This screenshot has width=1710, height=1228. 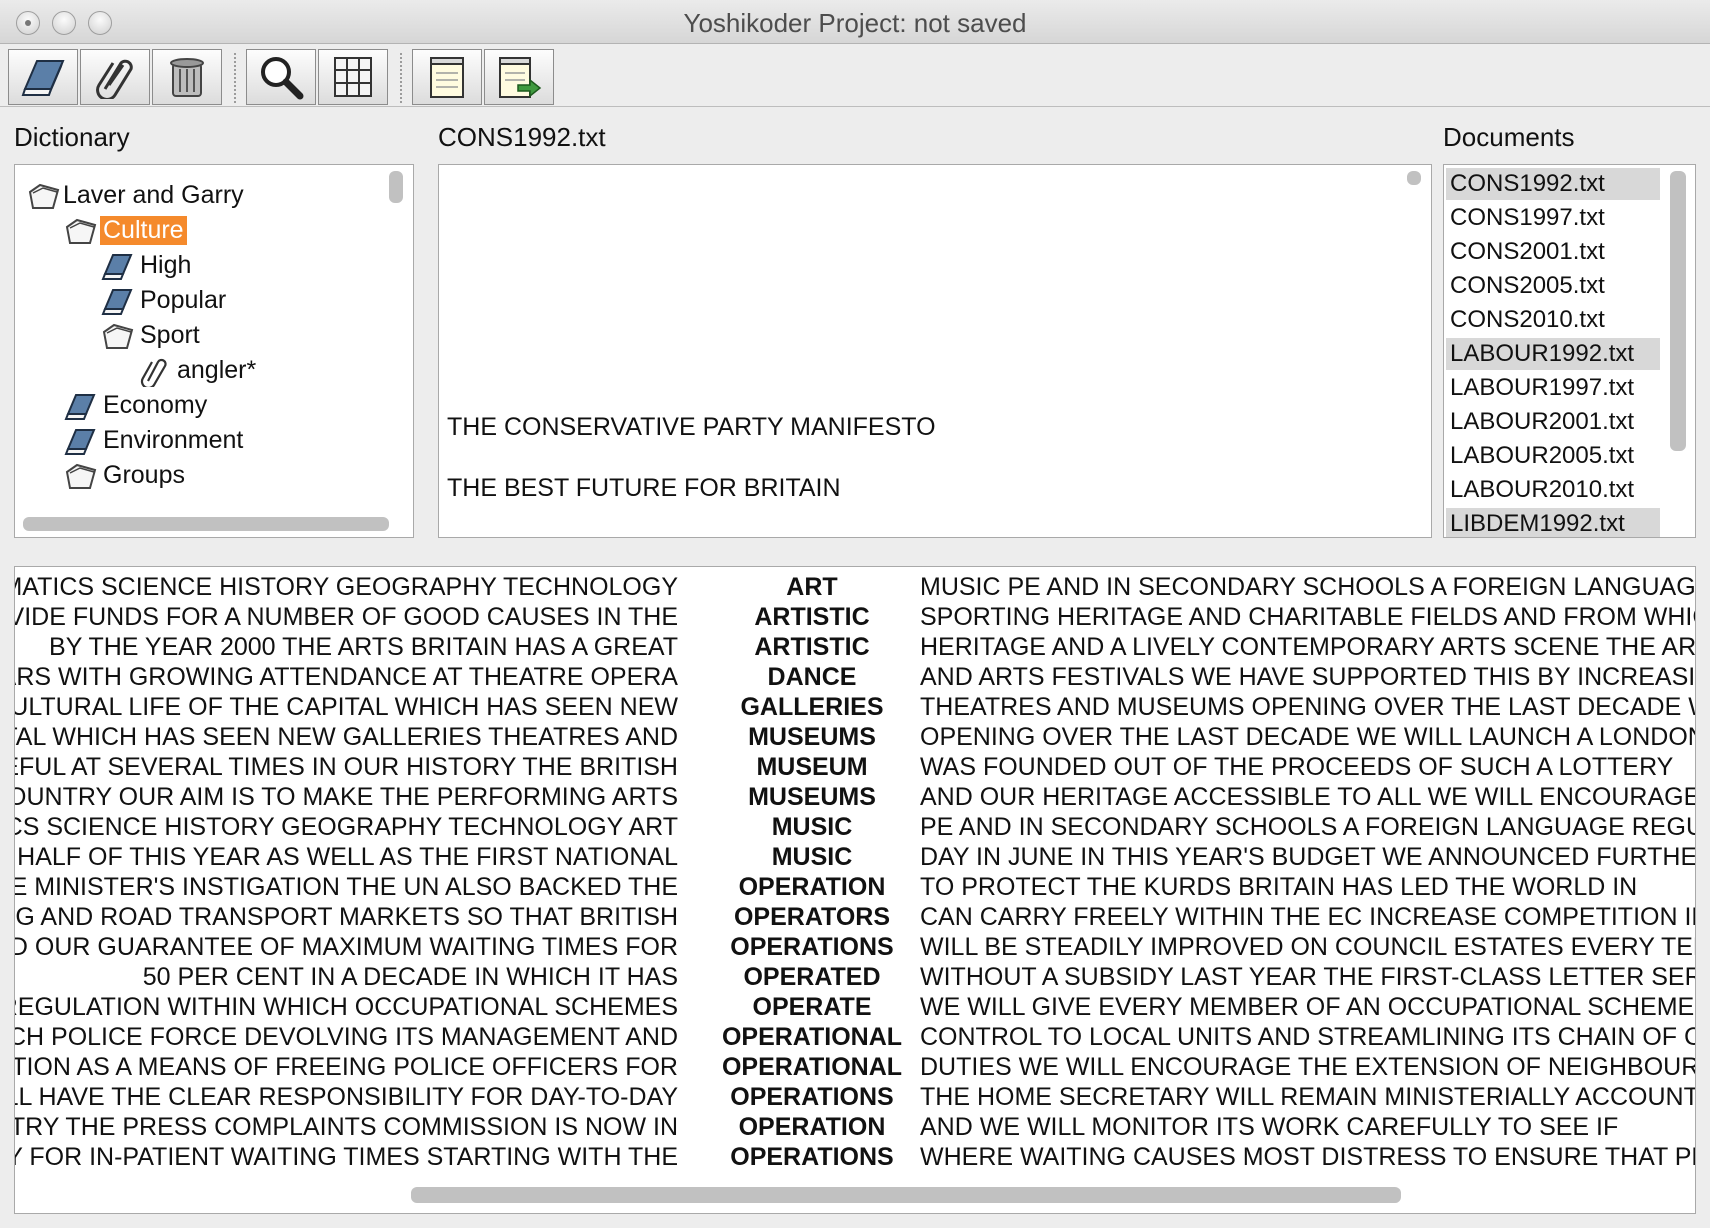 I want to click on document-text-line: THE CONSERVATIVE PARTY MANIFESTO, so click(x=691, y=427).